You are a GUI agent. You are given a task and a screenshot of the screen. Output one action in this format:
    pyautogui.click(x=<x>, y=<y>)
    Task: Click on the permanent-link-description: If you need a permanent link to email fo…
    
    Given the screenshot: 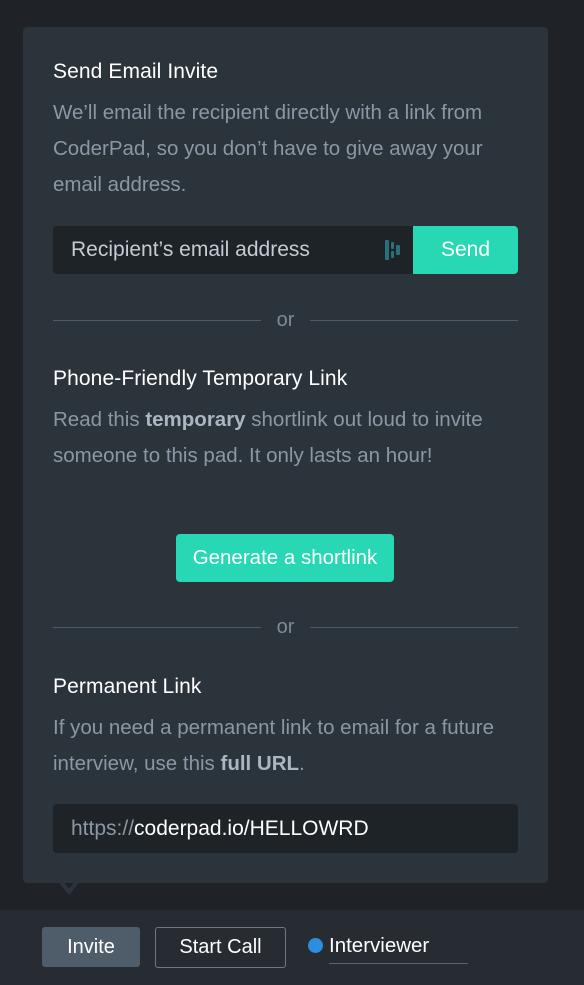 What is the action you would take?
    pyautogui.click(x=288, y=746)
    